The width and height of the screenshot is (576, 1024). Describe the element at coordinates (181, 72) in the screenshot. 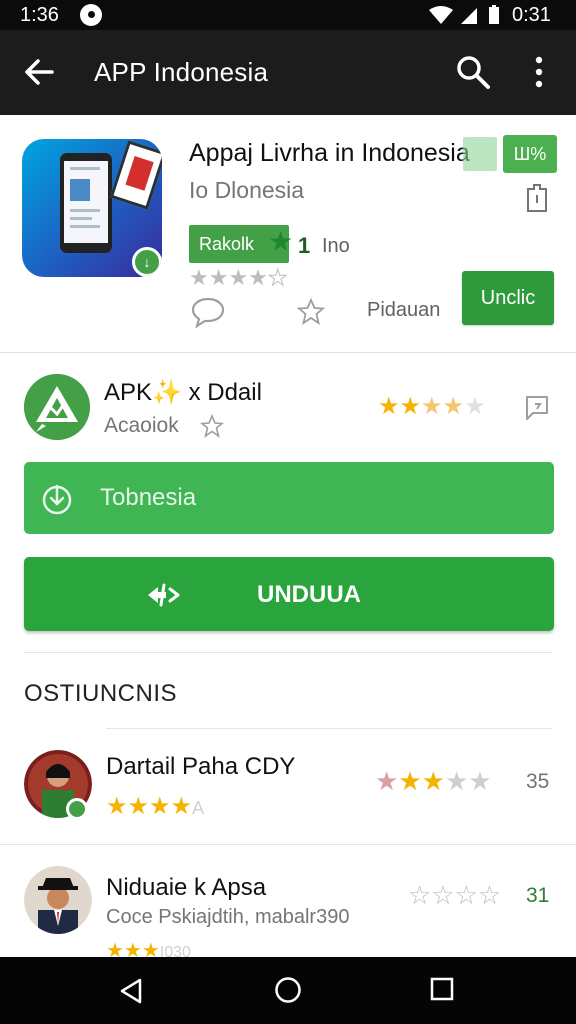

I see `page-title: APP Indonesia` at that location.